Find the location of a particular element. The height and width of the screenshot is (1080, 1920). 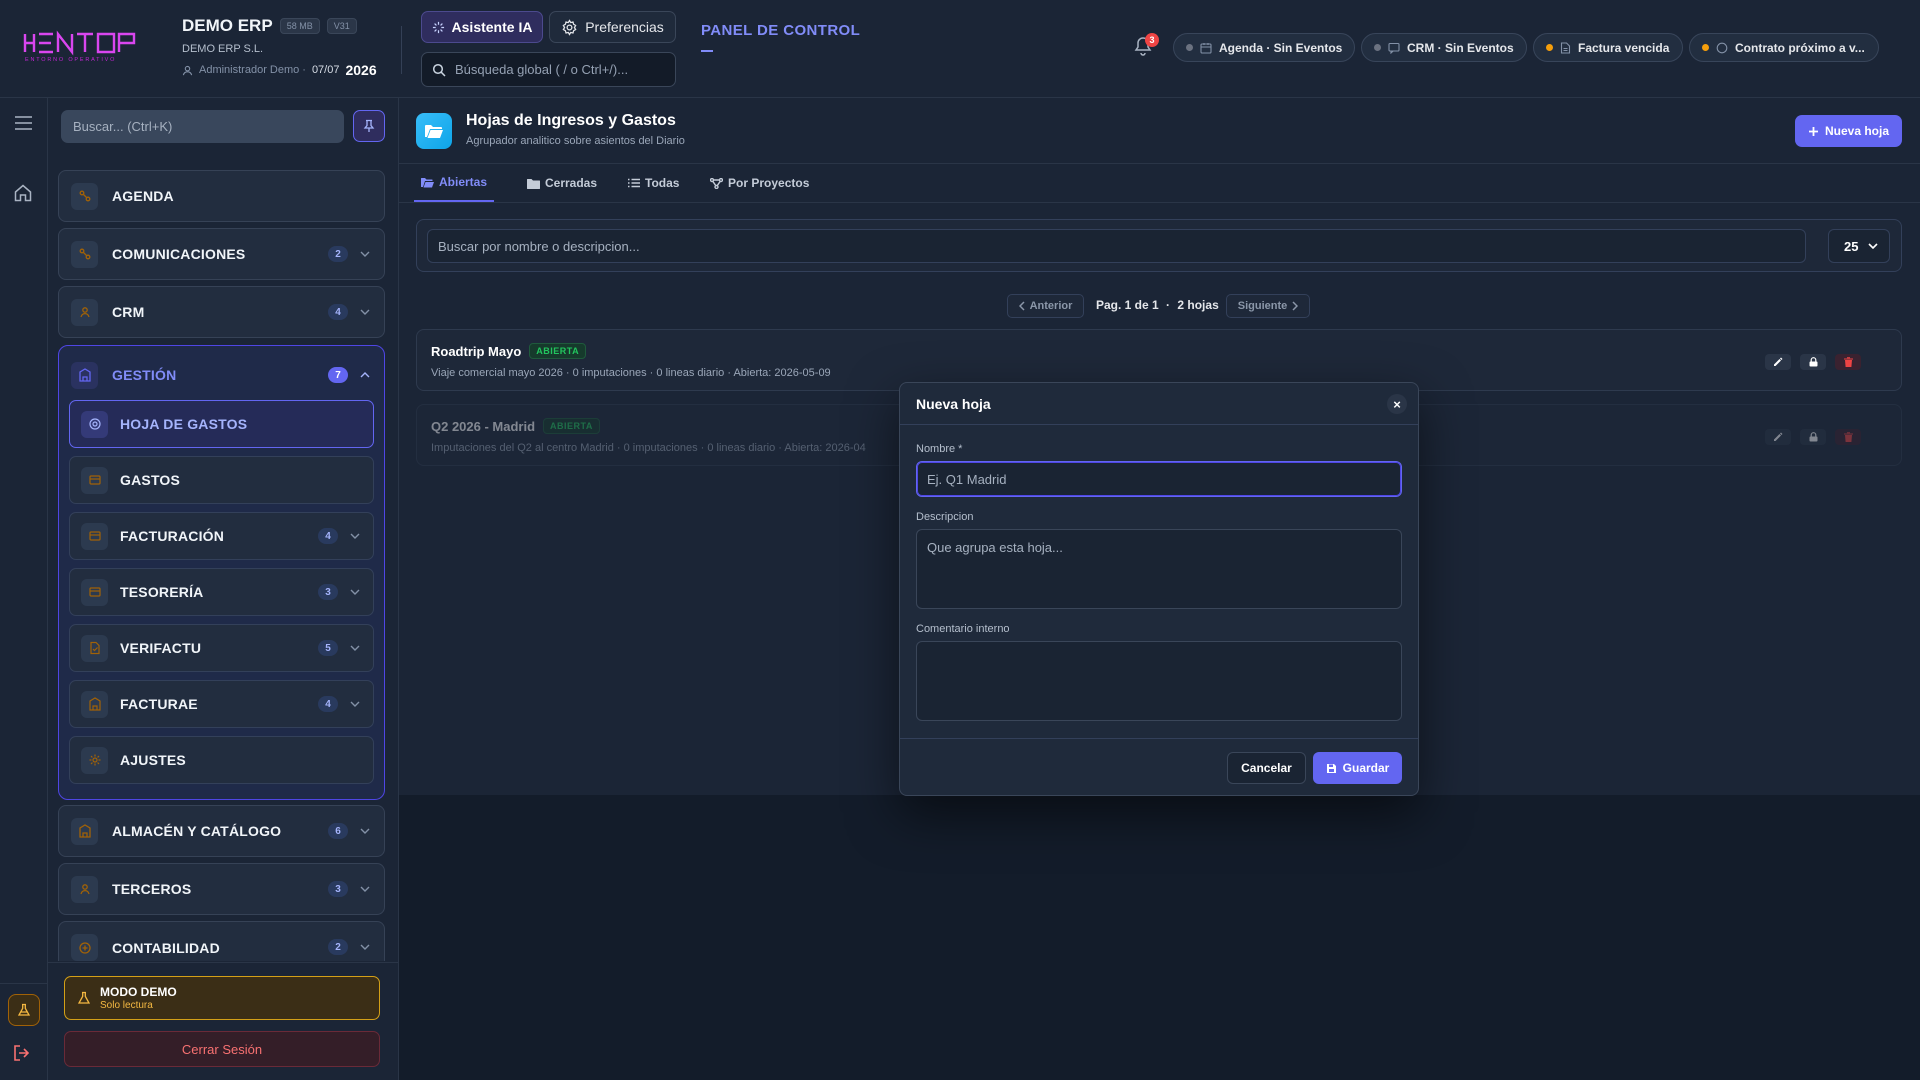

sidebar-subitem-hoja-de-gastos: HOJA DE GASTOS is located at coordinates (221, 424).